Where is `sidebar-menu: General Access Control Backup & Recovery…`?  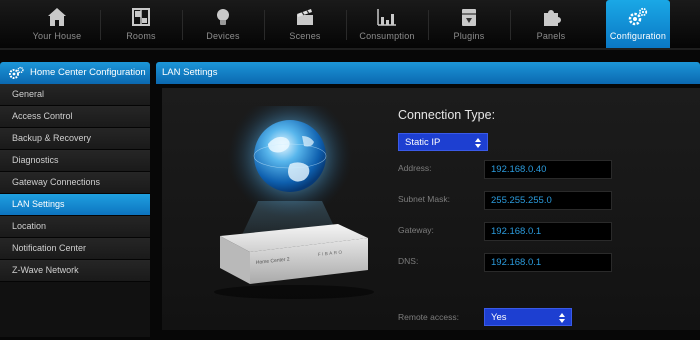
sidebar-menu: General Access Control Backup & Recovery… is located at coordinates (75, 183).